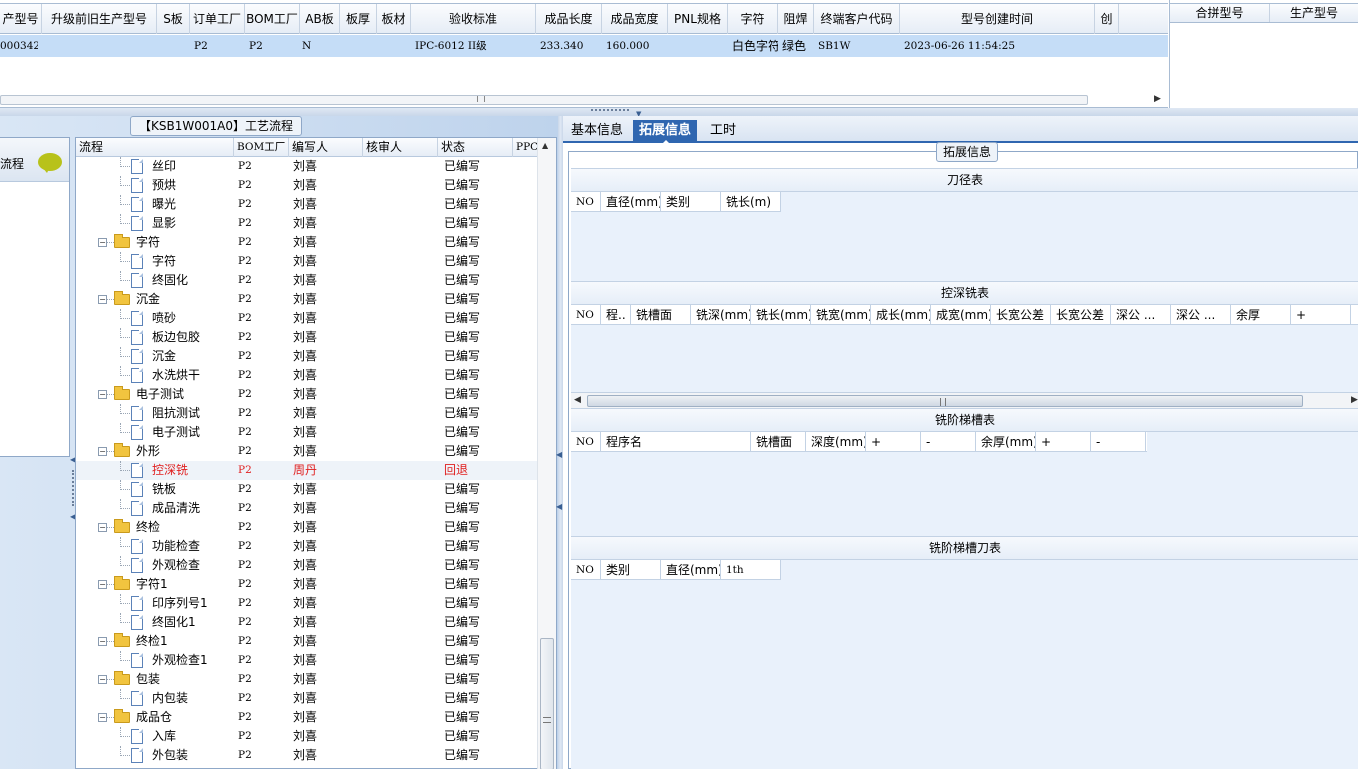 This screenshot has height=769, width=1358. What do you see at coordinates (751, 570) in the screenshot?
I see `section-col: 1th` at bounding box center [751, 570].